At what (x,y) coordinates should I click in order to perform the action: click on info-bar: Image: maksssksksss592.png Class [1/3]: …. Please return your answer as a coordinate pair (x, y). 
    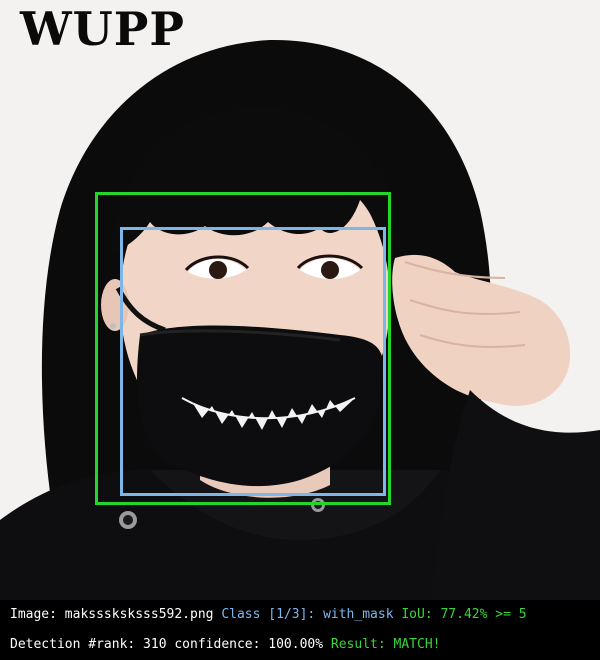
    Looking at the image, I should click on (300, 630).